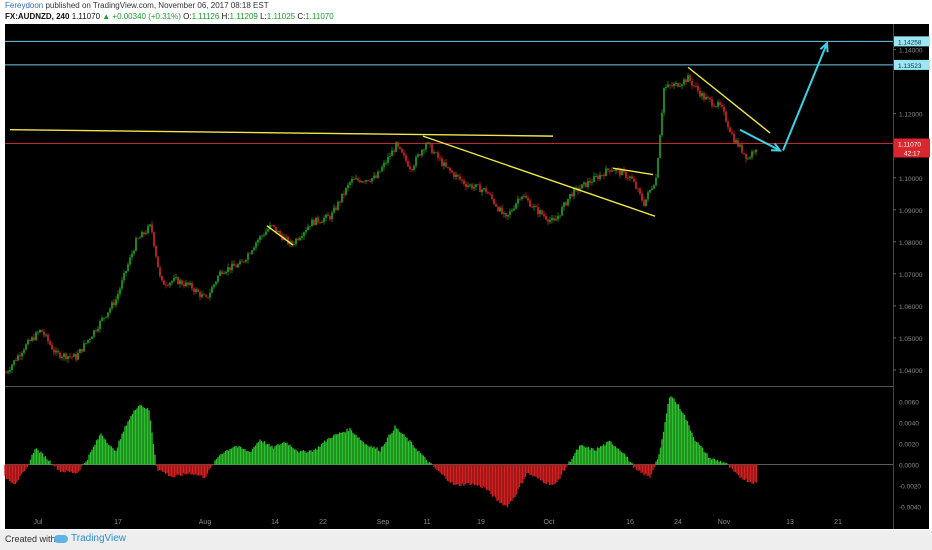 Image resolution: width=932 pixels, height=550 pixels. Describe the element at coordinates (426, 522) in the screenshot. I see `x-tick-label: 11` at that location.